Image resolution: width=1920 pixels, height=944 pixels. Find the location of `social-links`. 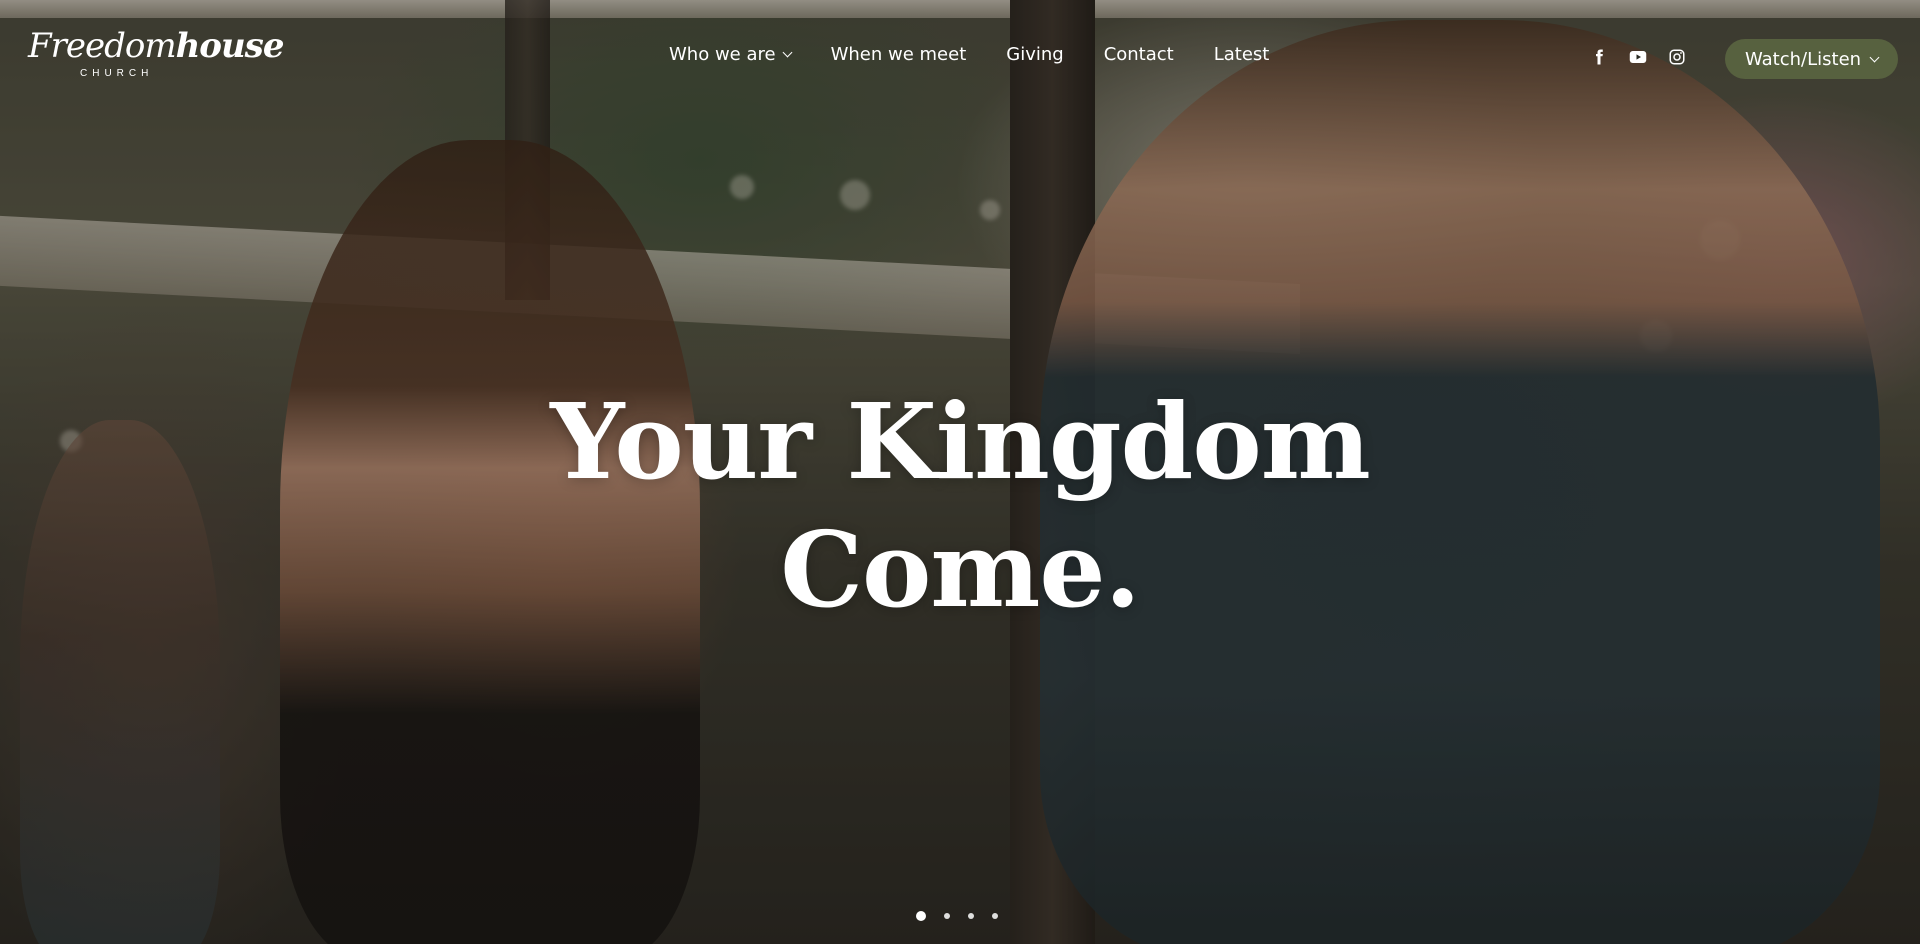

social-links is located at coordinates (1638, 57).